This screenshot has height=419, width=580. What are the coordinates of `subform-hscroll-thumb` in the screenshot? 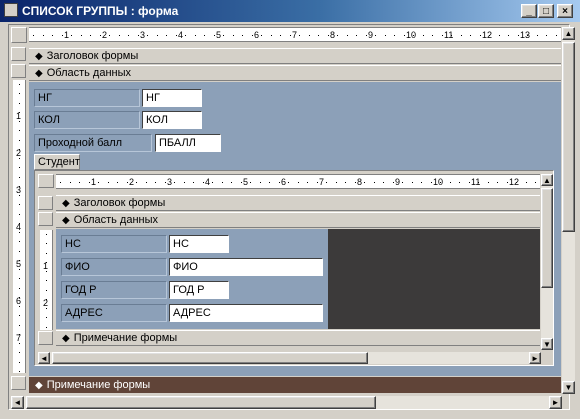 It's located at (210, 358).